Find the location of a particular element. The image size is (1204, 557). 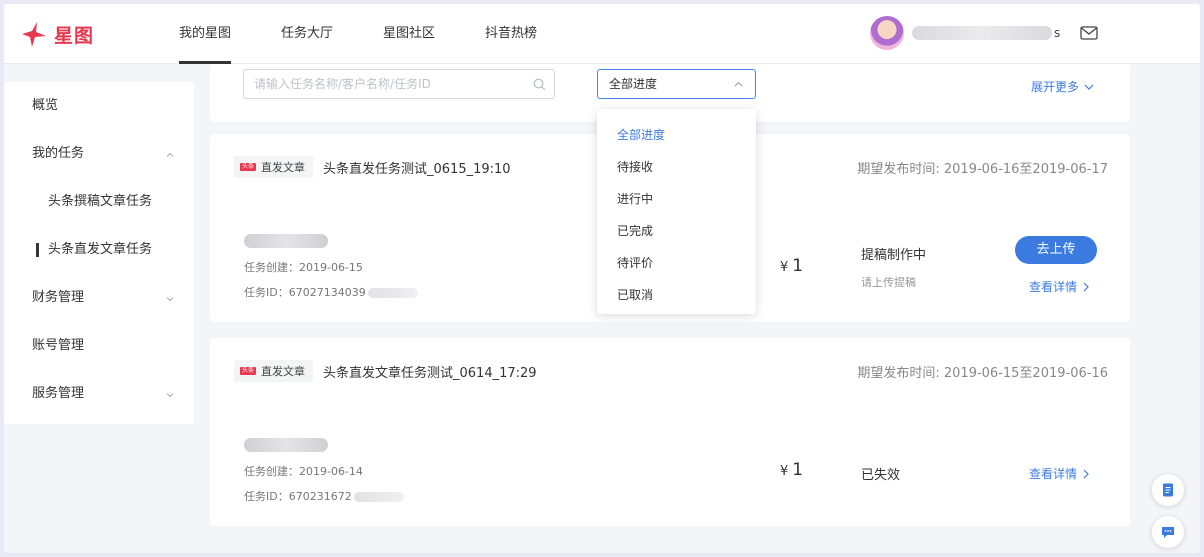

chat-float-button is located at coordinates (1168, 532).